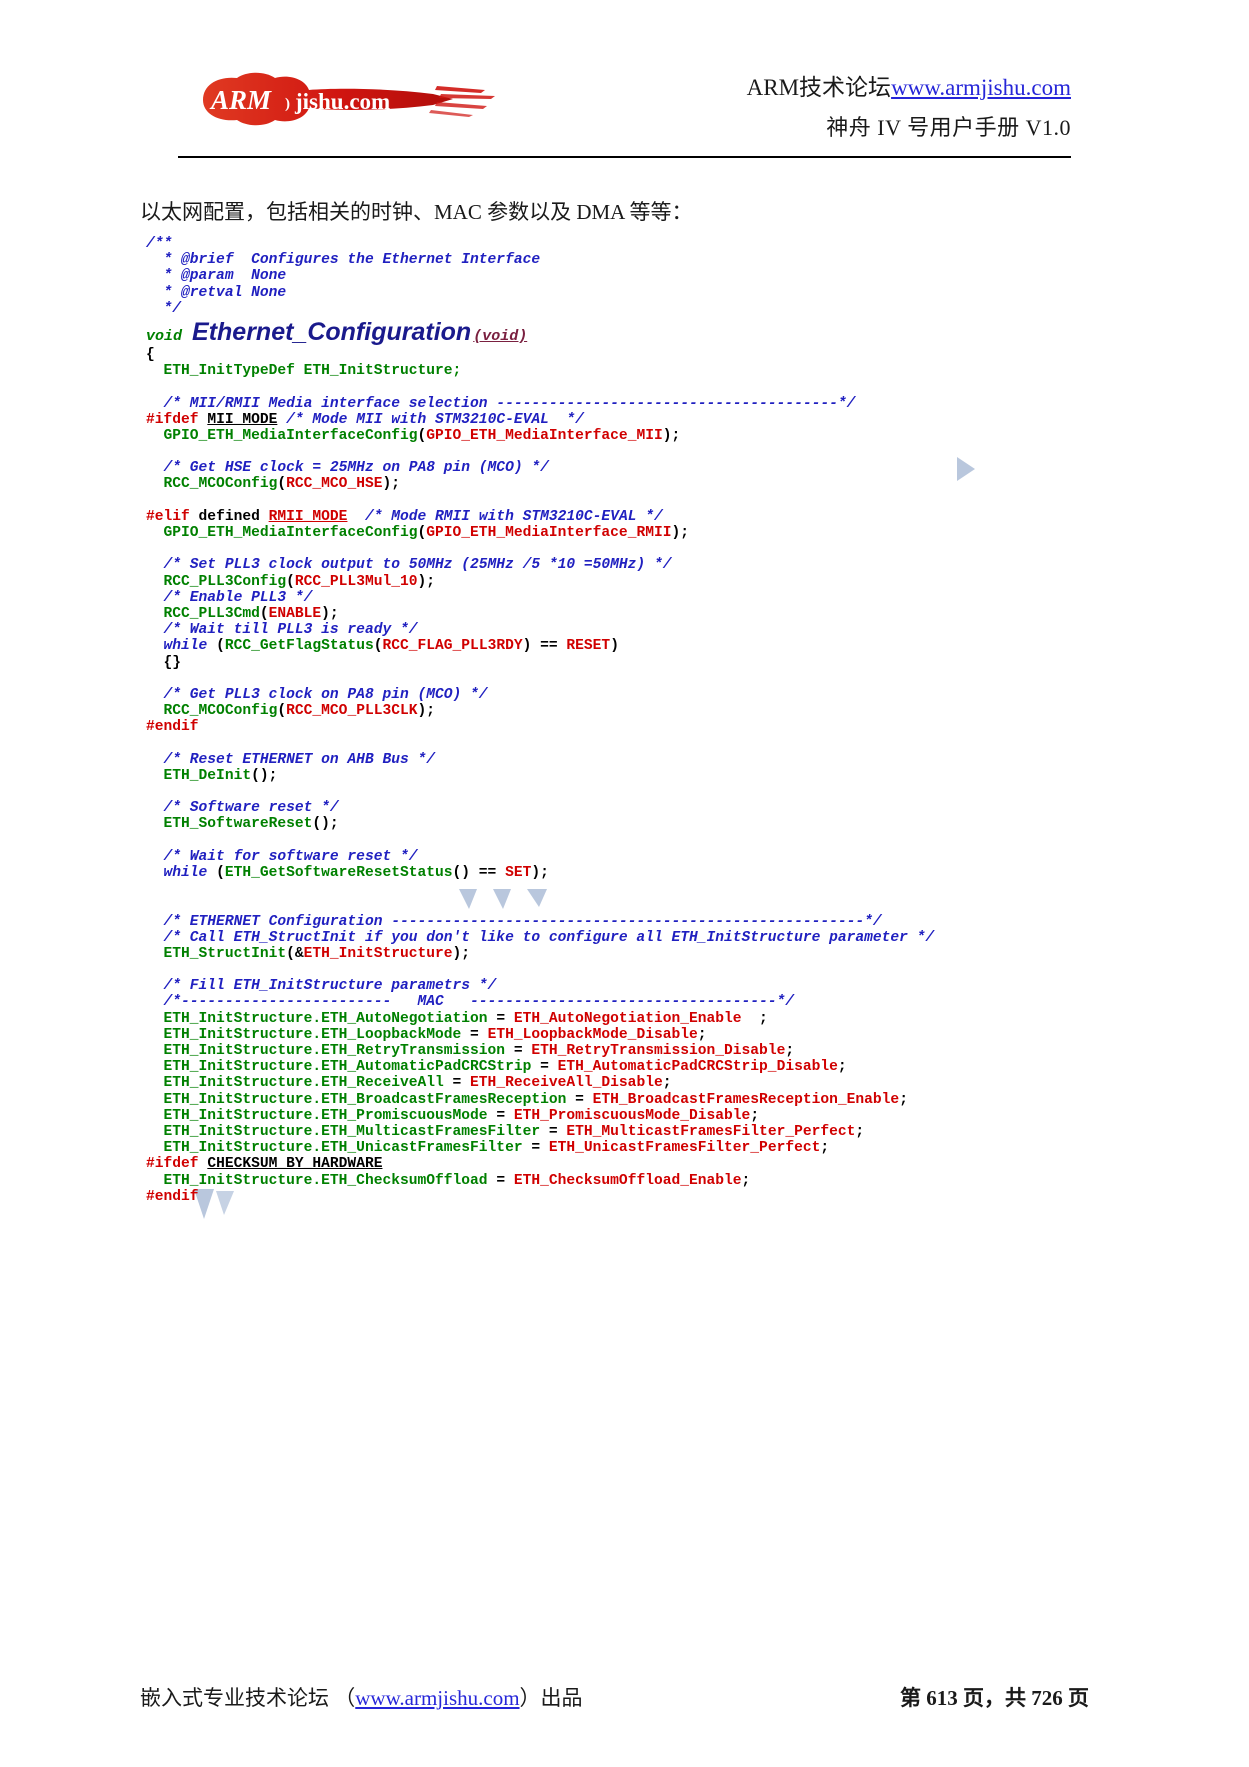  What do you see at coordinates (626, 276) in the screenshot?
I see `code-line: * @param None` at bounding box center [626, 276].